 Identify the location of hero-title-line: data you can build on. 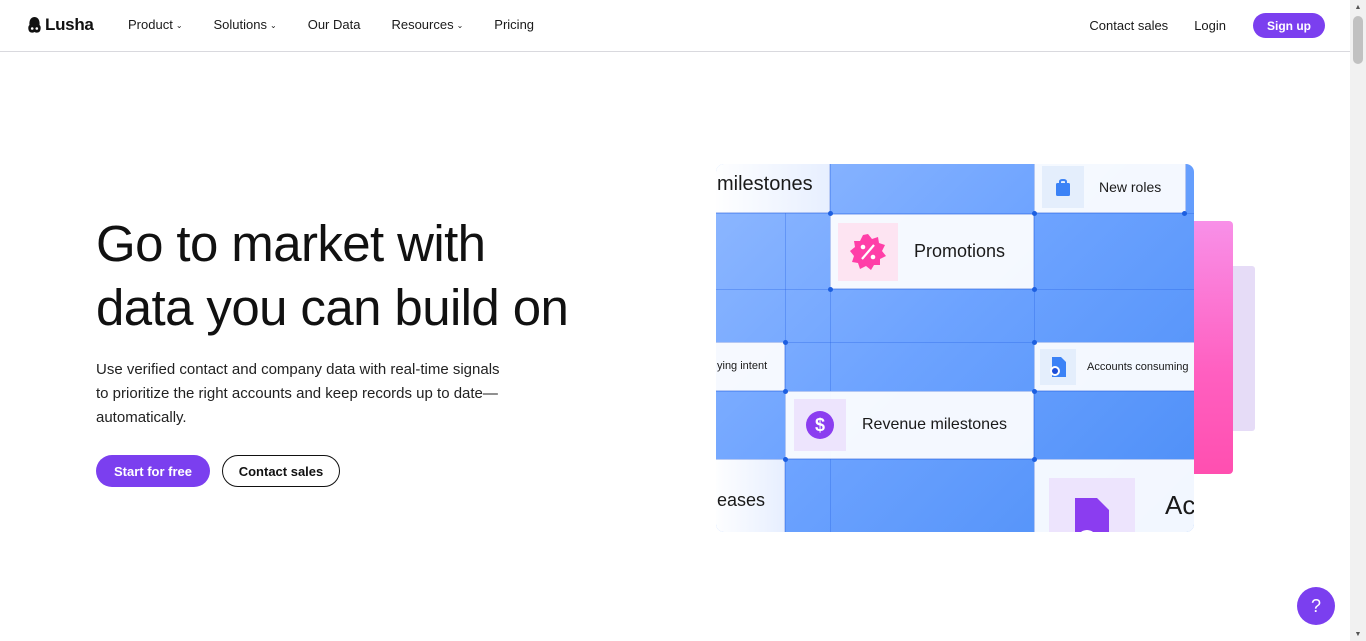
(332, 307).